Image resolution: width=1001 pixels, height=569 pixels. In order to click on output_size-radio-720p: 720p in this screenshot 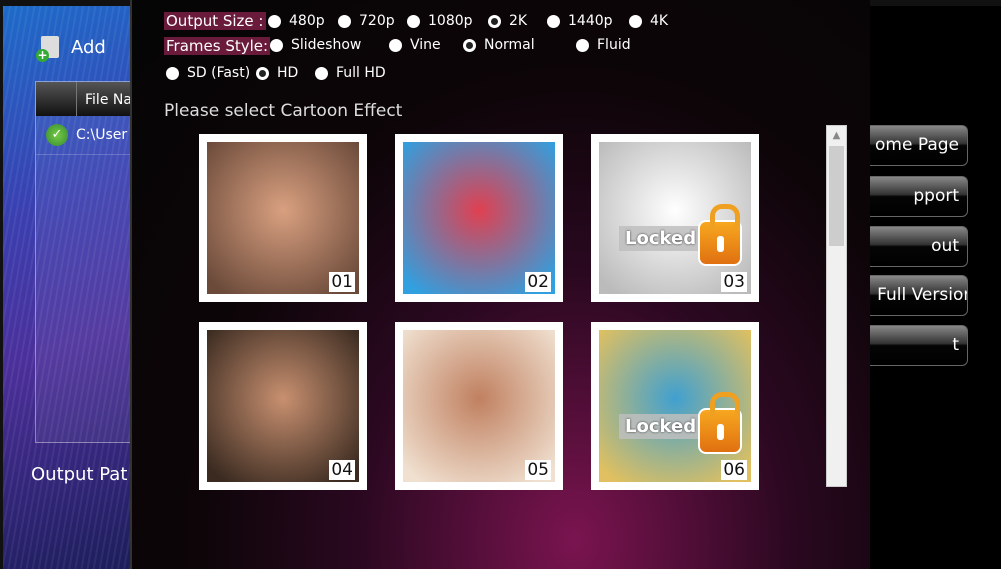, I will do `click(366, 21)`.